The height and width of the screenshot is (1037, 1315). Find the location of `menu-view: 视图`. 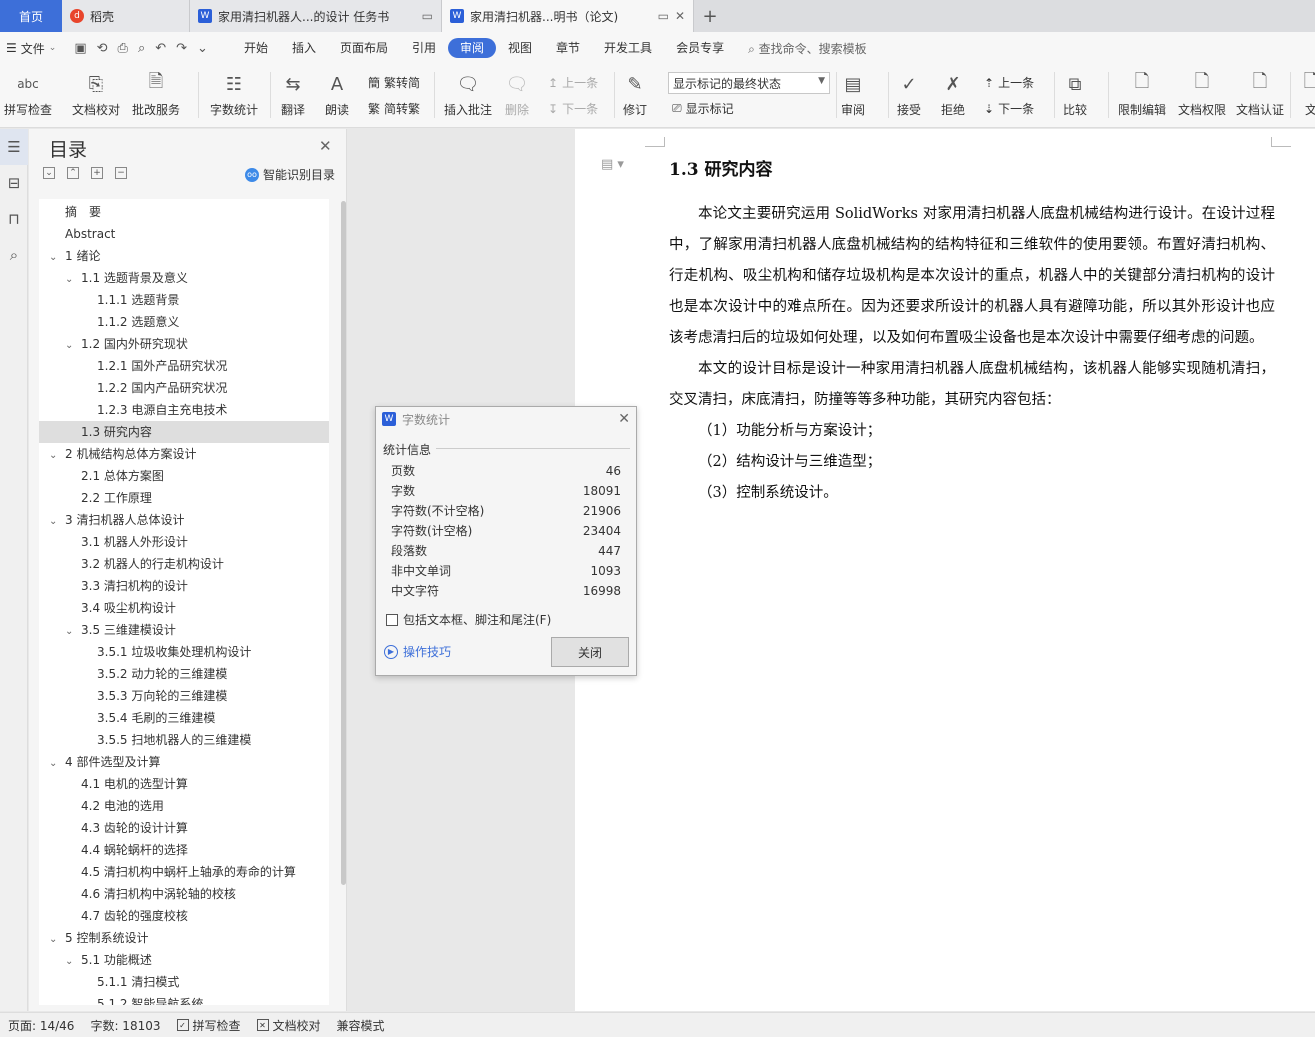

menu-view: 视图 is located at coordinates (520, 48).